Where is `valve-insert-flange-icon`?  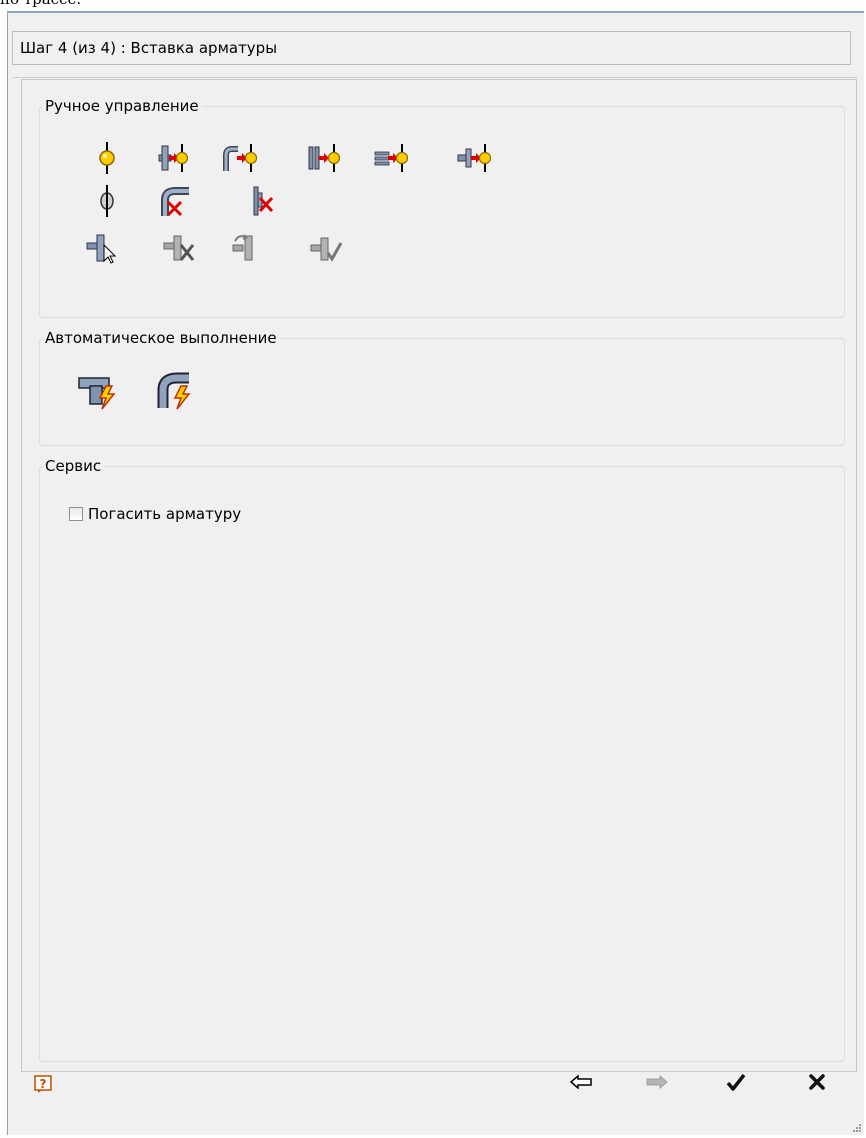 valve-insert-flange-icon is located at coordinates (324, 158).